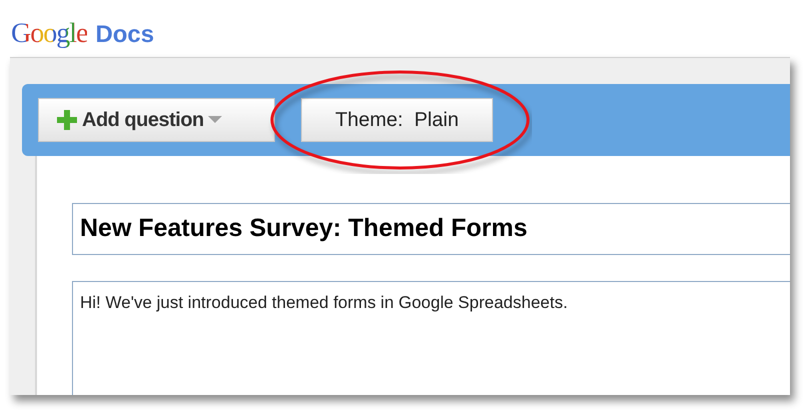 The image size is (803, 412). What do you see at coordinates (397, 120) in the screenshot?
I see `theme-button: Theme: Plain` at bounding box center [397, 120].